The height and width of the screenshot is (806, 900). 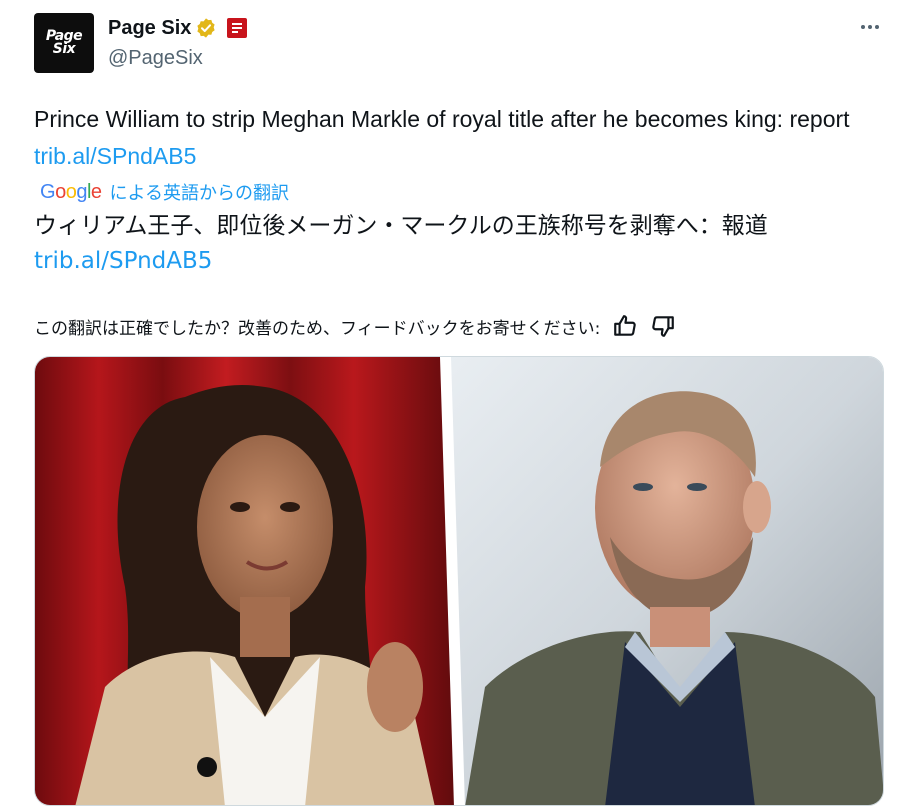 What do you see at coordinates (199, 193) in the screenshot?
I see `translation-label: による英語からの翻訳` at bounding box center [199, 193].